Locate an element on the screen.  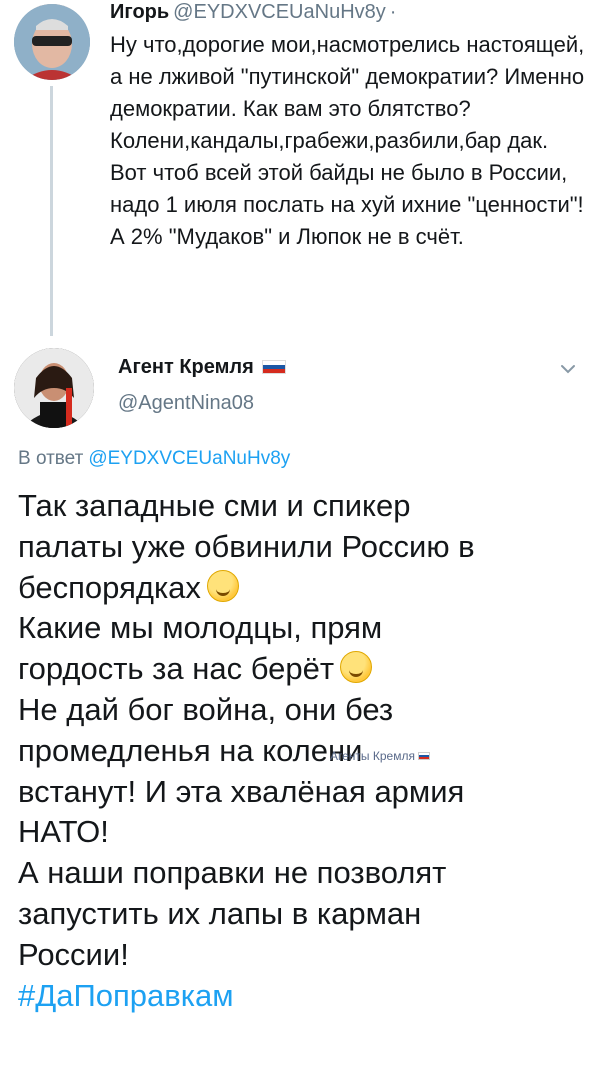
in-reply-label: В ответ is located at coordinates (51, 458).